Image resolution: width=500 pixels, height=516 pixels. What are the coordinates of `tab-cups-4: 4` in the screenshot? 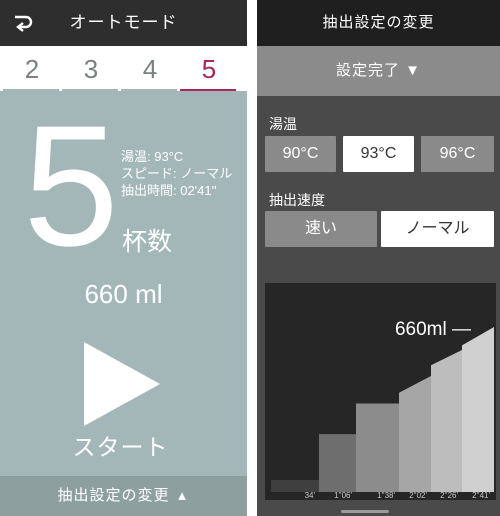 It's located at (150, 68).